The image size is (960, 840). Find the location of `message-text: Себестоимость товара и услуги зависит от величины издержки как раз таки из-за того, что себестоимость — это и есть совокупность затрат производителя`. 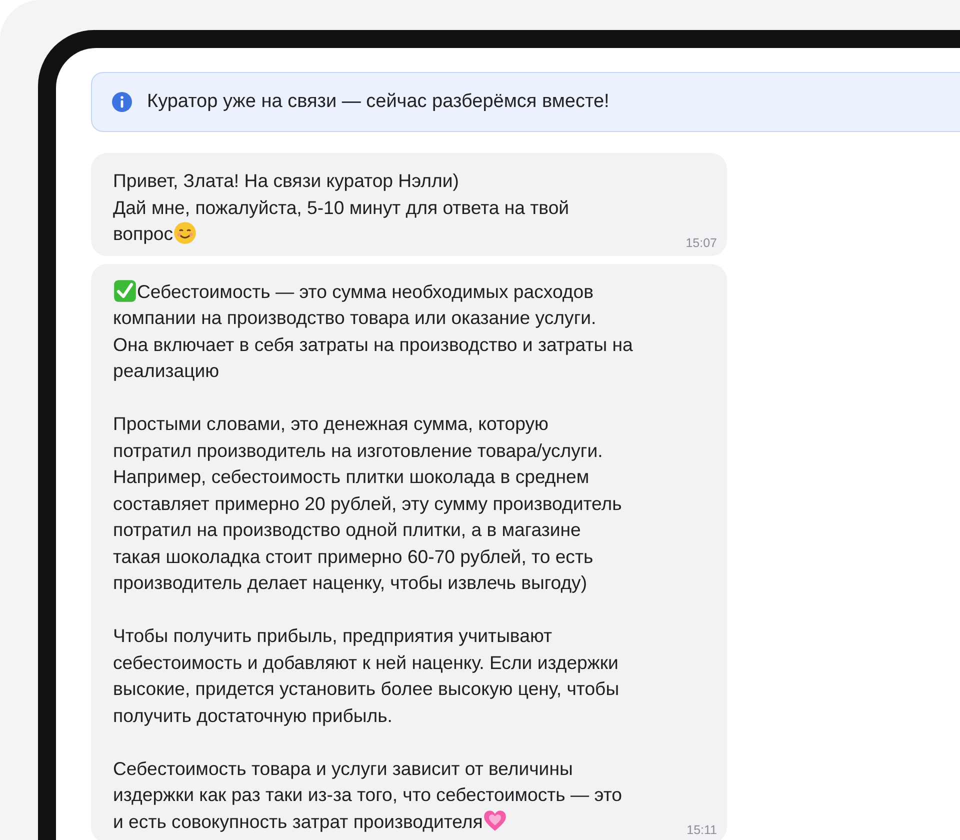

message-text: Себестоимость товара и услуги зависит от величины издержки как раз таки из-за того, что себестоимость — это и есть совокупность затрат производителя is located at coordinates (367, 795).